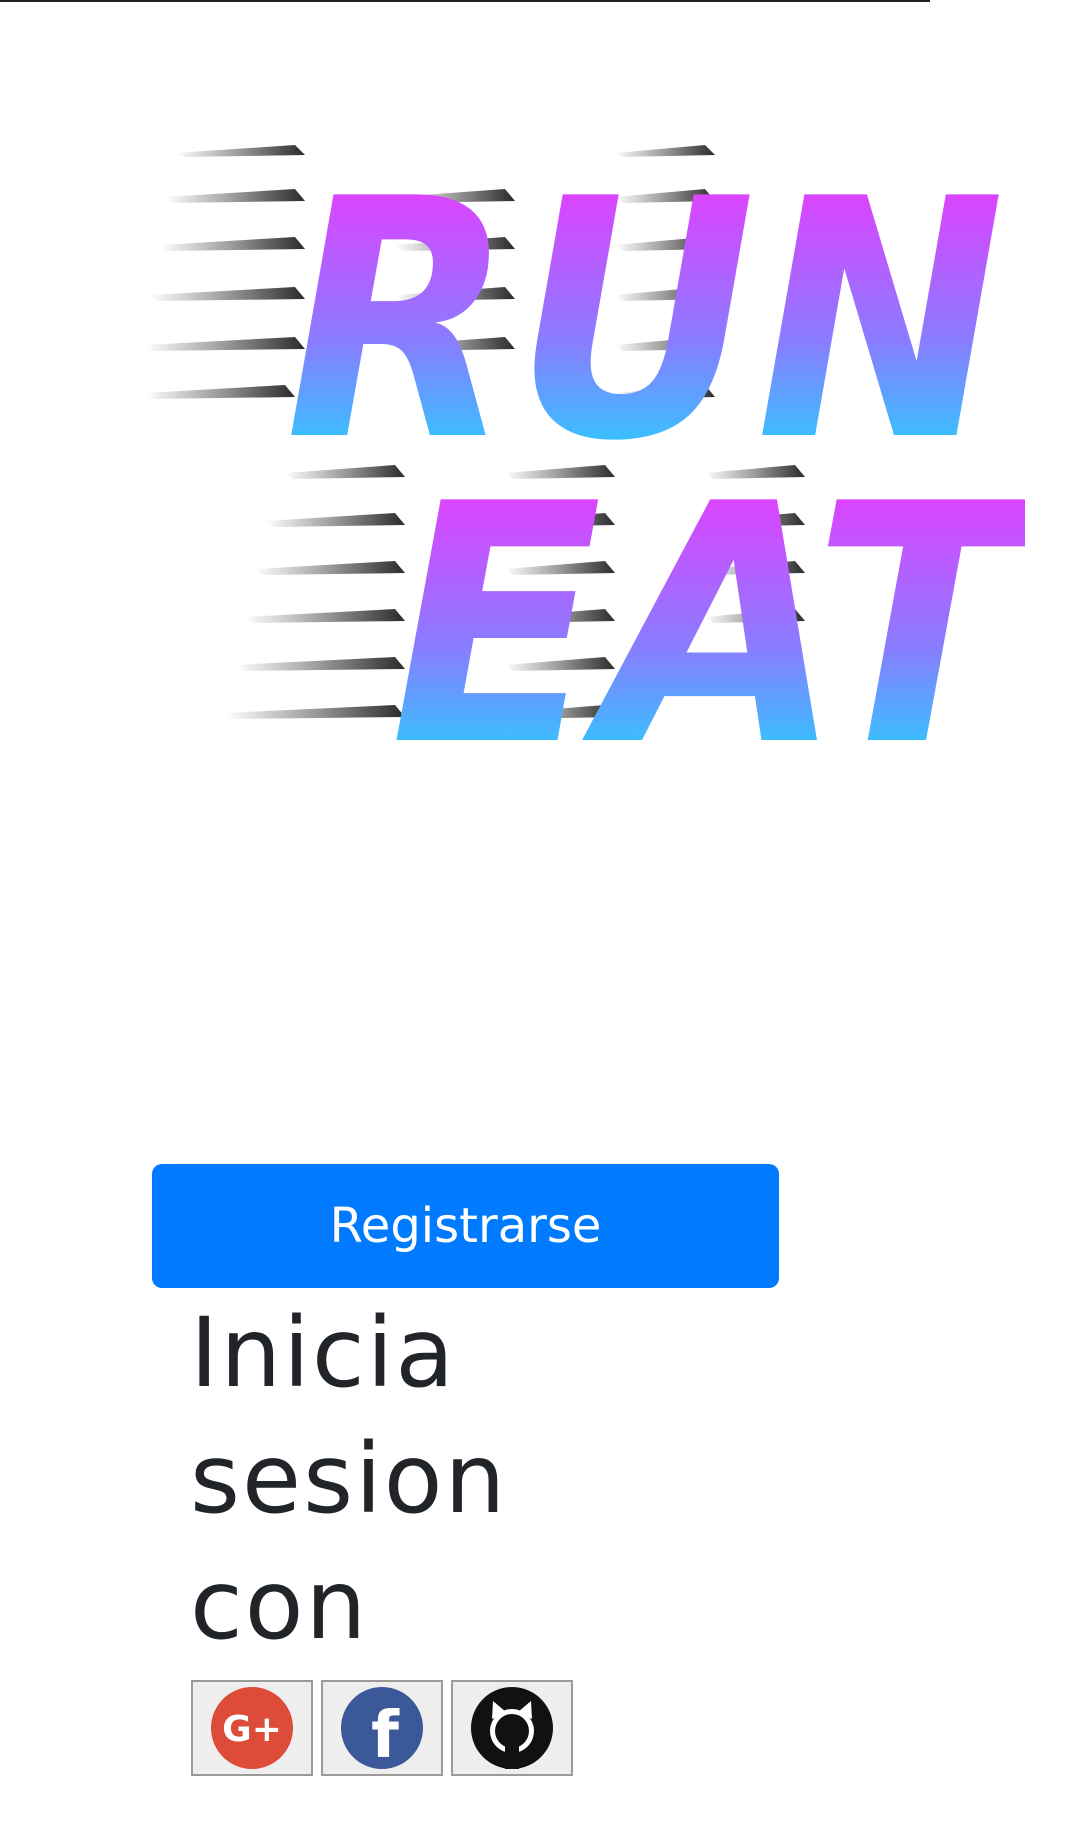 The width and height of the screenshot is (1080, 1824). I want to click on github-login-button, so click(512, 1728).